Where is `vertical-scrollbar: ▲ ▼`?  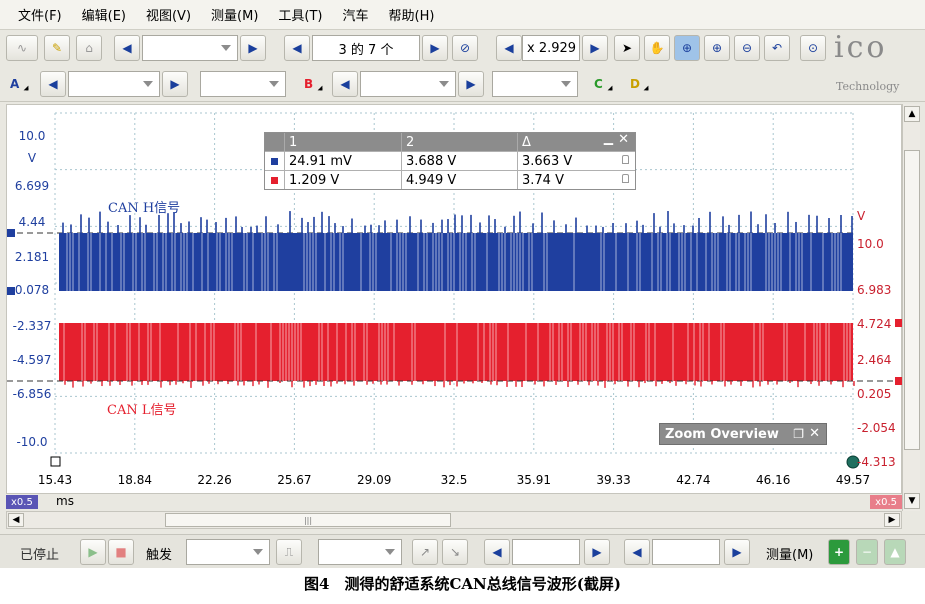 vertical-scrollbar: ▲ ▼ is located at coordinates (911, 307).